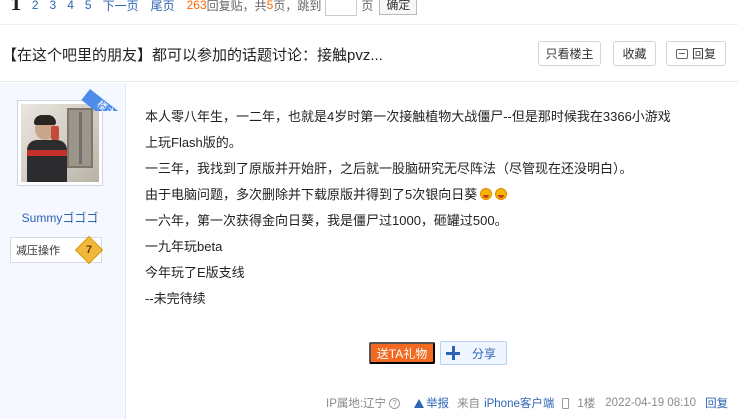  Describe the element at coordinates (419, 403) in the screenshot. I see `warning-icon` at that location.